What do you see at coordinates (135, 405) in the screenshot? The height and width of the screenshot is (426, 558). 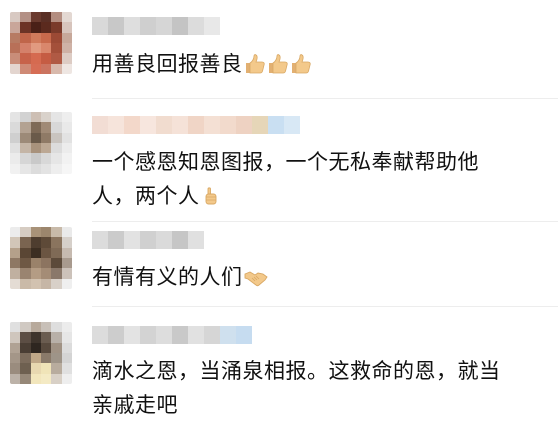 I see `comment-line-2: 亲戚走吧` at bounding box center [135, 405].